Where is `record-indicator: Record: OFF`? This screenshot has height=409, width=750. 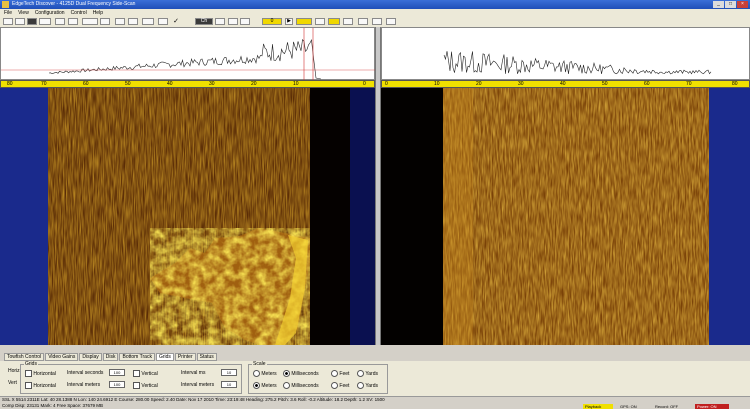 record-indicator: Record: OFF is located at coordinates (671, 406).